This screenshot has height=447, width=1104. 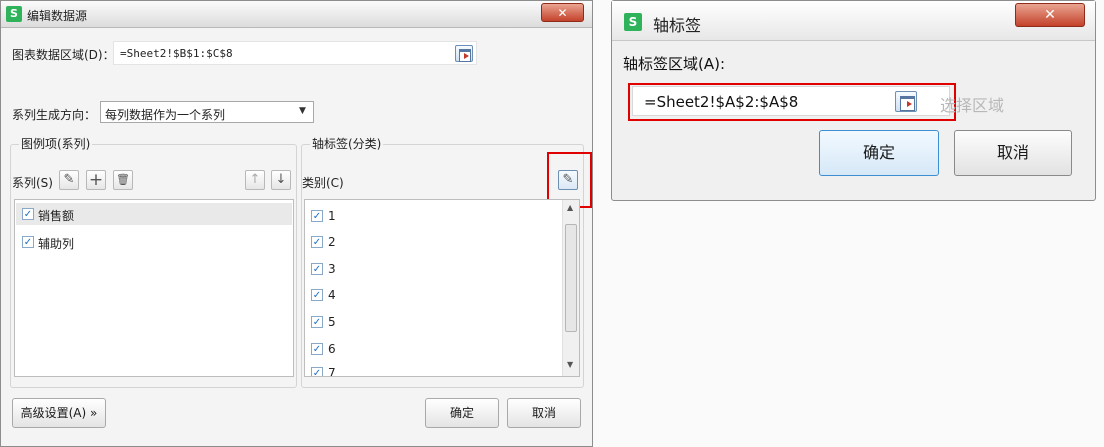 I want to click on series-direction-label: 系列生成方向：, so click(x=54, y=115).